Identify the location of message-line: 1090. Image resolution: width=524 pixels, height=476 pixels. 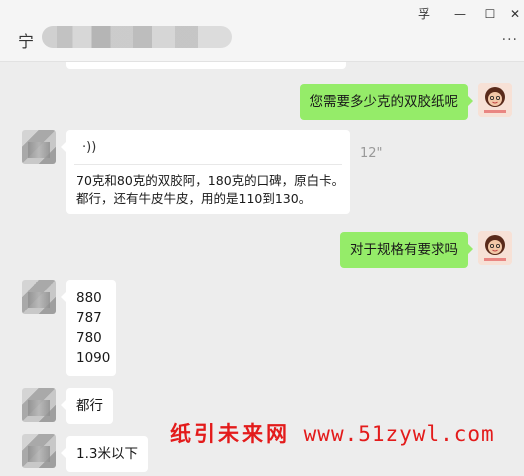
(93, 358).